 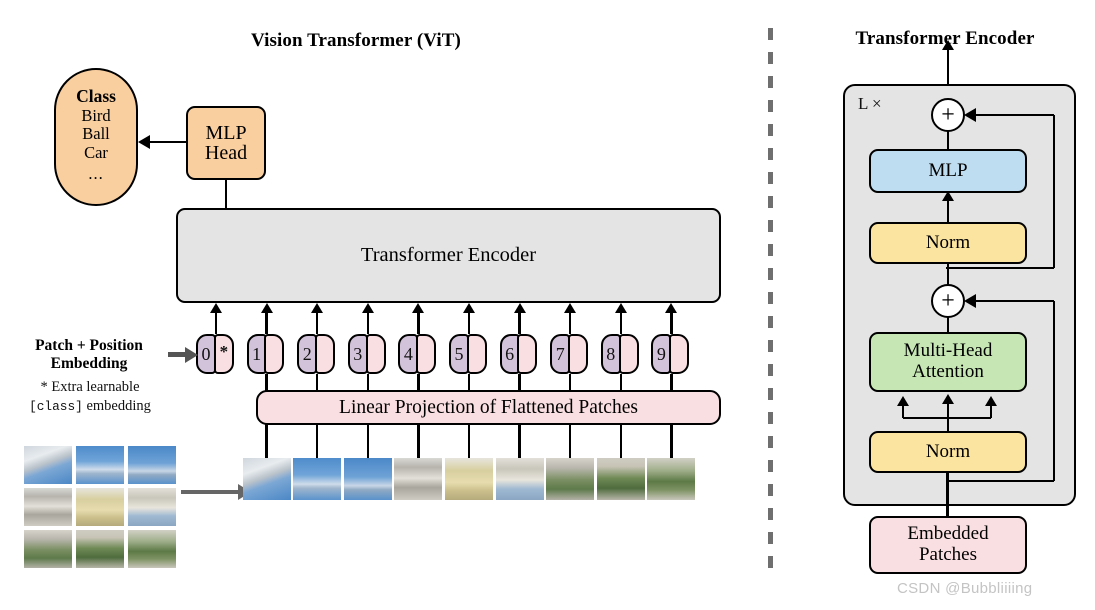 What do you see at coordinates (948, 399) in the screenshot?
I see `qkv-mid-arrowhead` at bounding box center [948, 399].